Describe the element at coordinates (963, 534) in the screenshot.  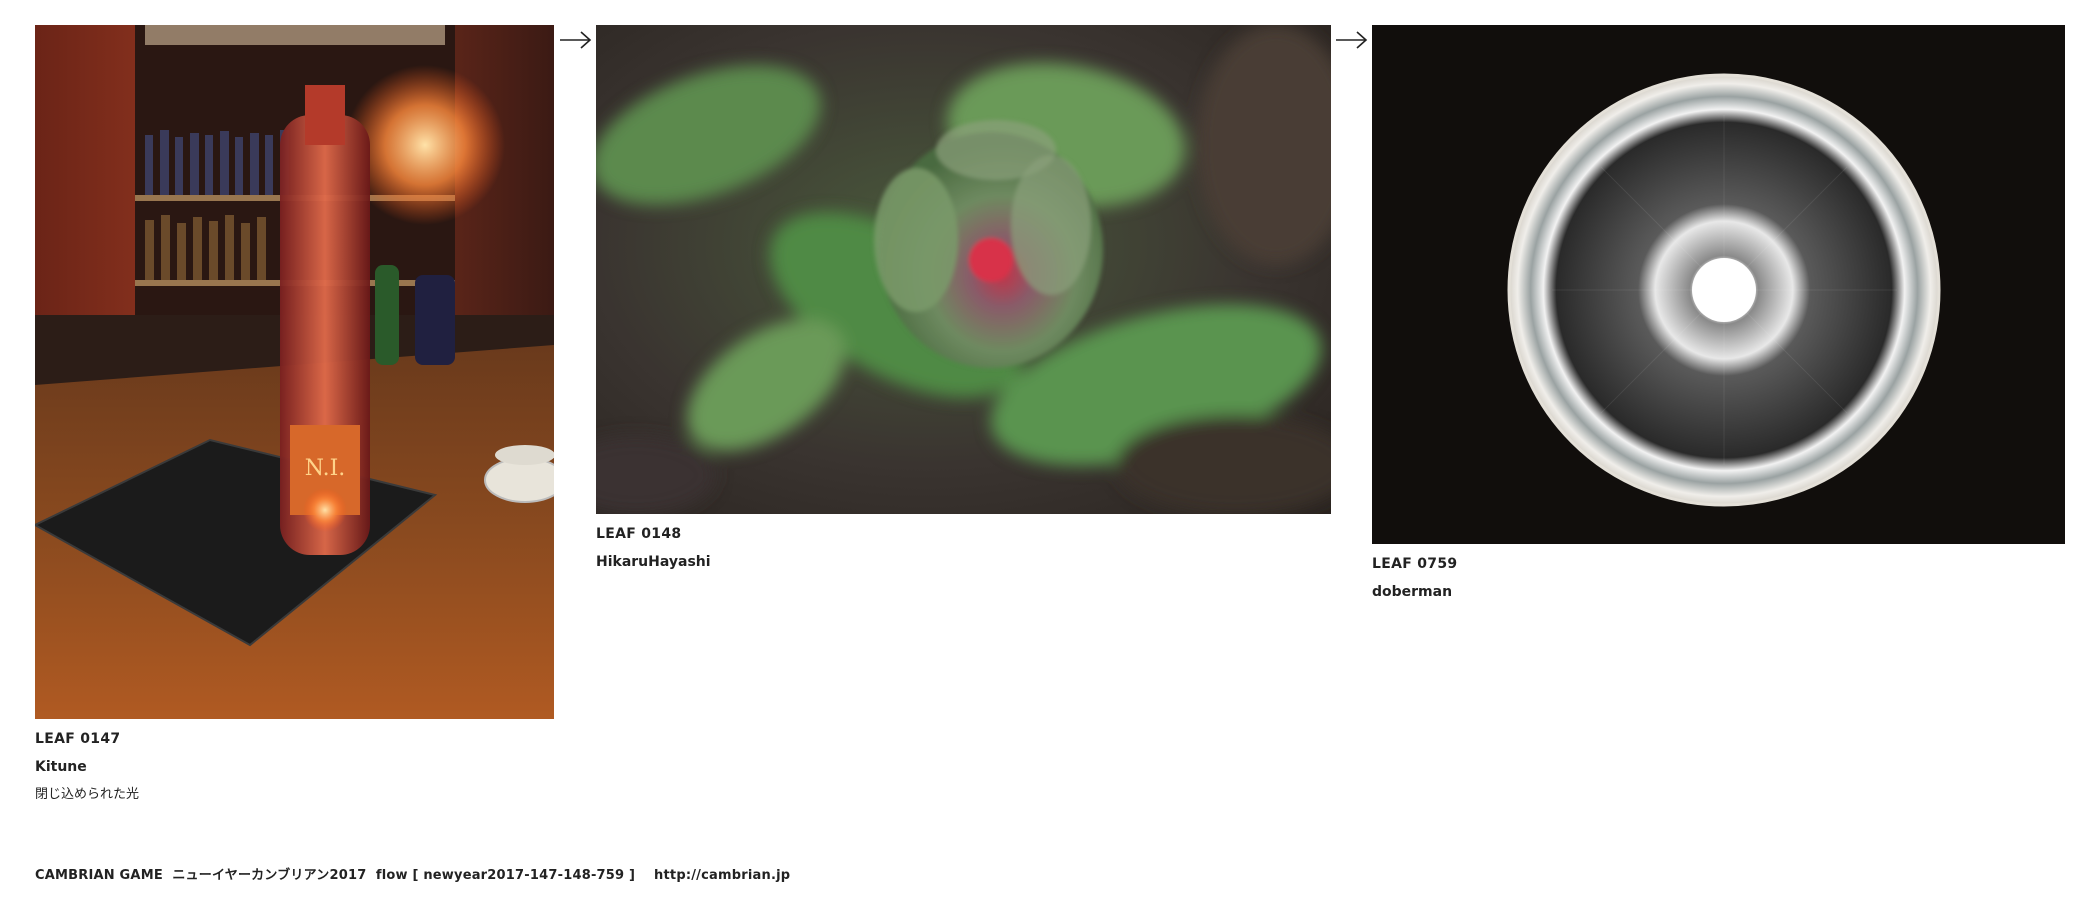
I see `leaf-id: LEAF 0148` at that location.